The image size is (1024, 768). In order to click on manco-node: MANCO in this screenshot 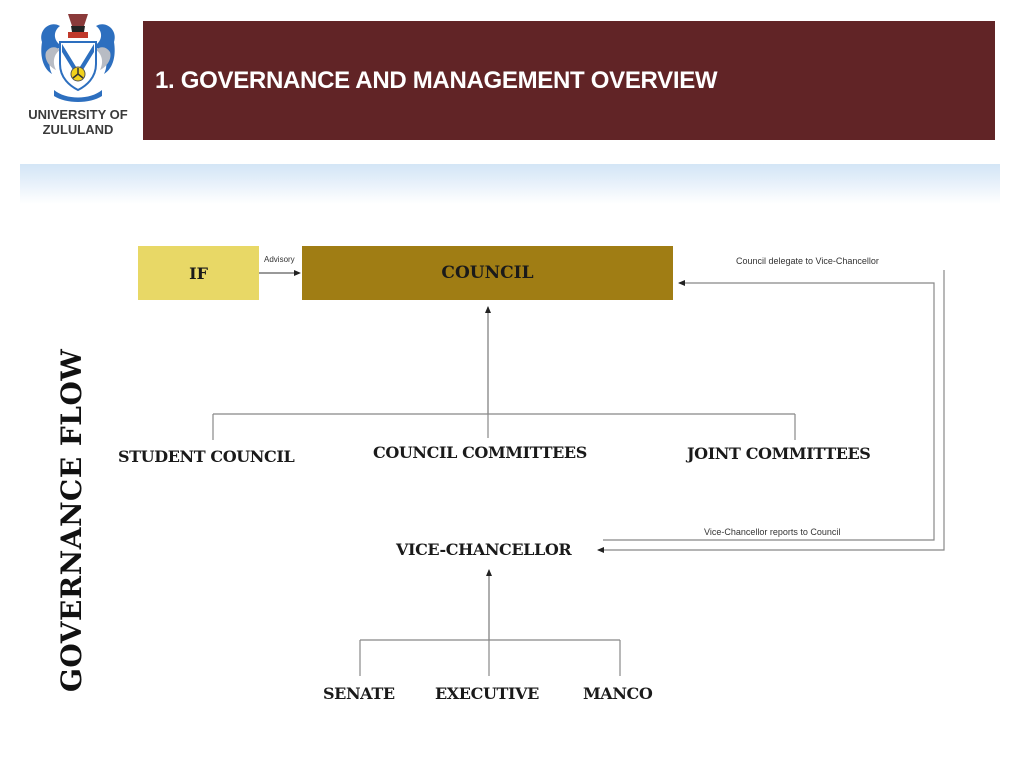, I will do `click(618, 693)`.